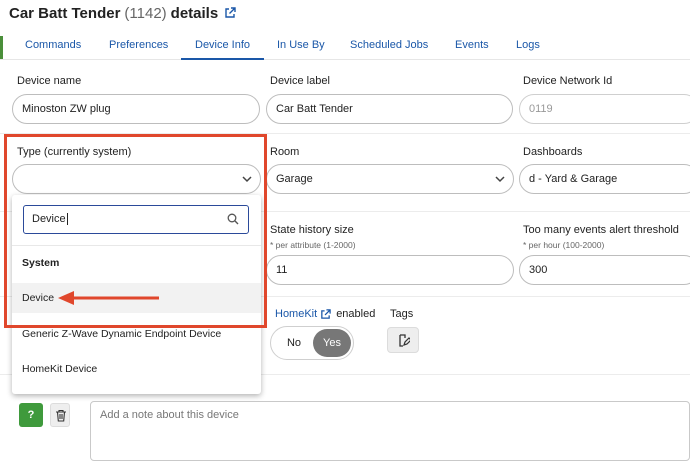 The height and width of the screenshot is (461, 690). Describe the element at coordinates (108, 298) in the screenshot. I see `annotation-arrow` at that location.